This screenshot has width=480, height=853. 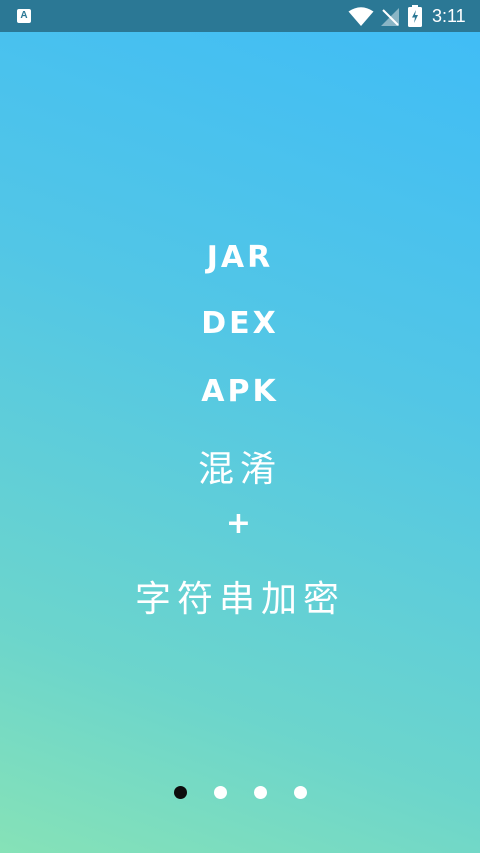 I want to click on page-indicator, so click(x=240, y=793).